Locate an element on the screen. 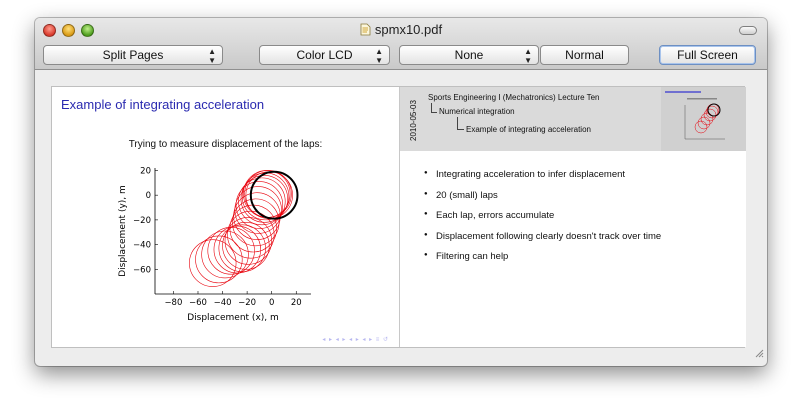 The width and height of the screenshot is (800, 416). y-tick-label: 20 is located at coordinates (145, 171).